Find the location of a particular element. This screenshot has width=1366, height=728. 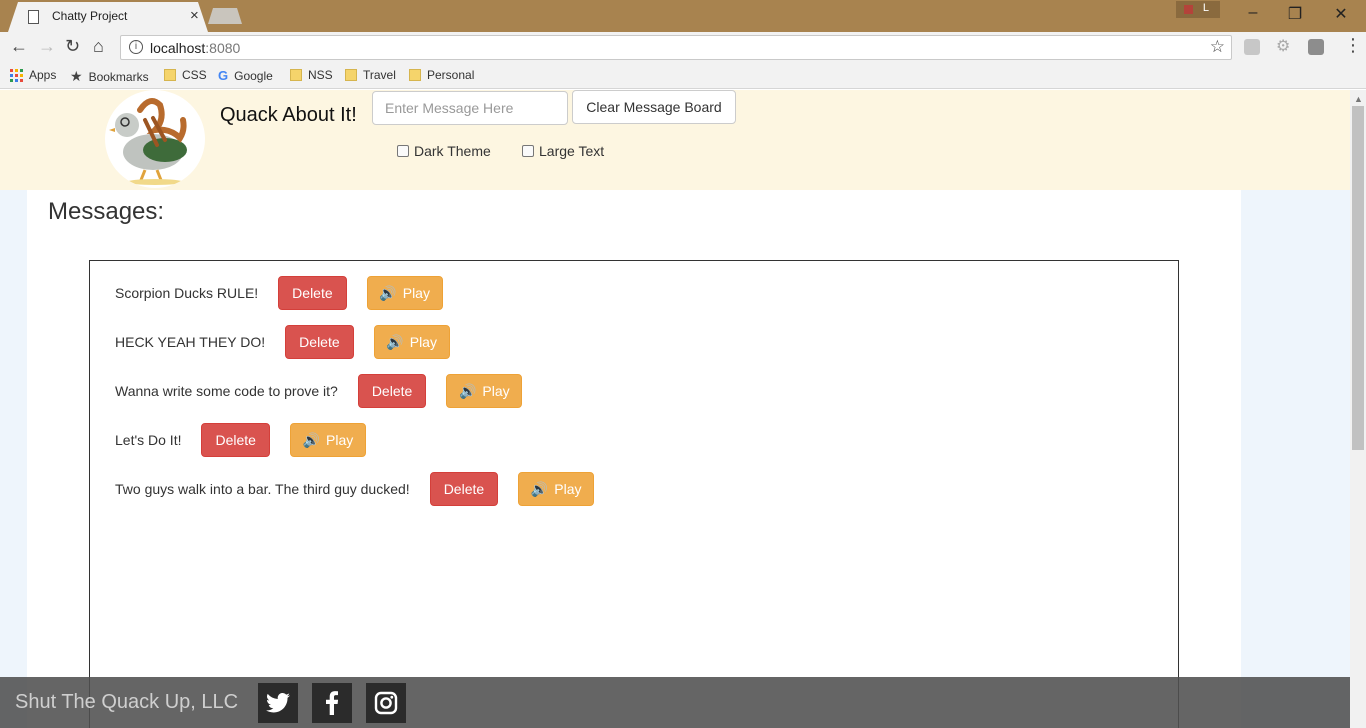

message-row: Scorpion Ducks RULE! Delete 🔊 Play is located at coordinates (279, 293).